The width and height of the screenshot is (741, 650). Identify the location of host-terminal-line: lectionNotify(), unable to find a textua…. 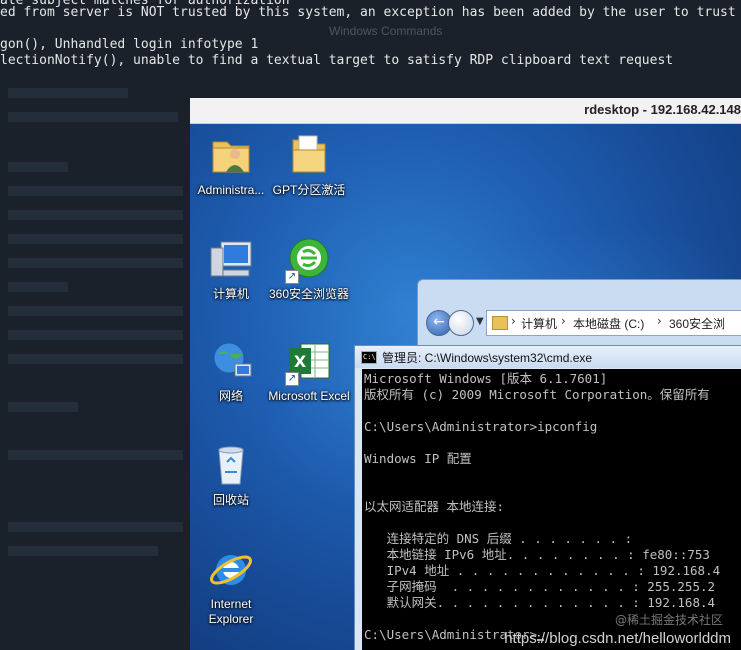
(337, 60).